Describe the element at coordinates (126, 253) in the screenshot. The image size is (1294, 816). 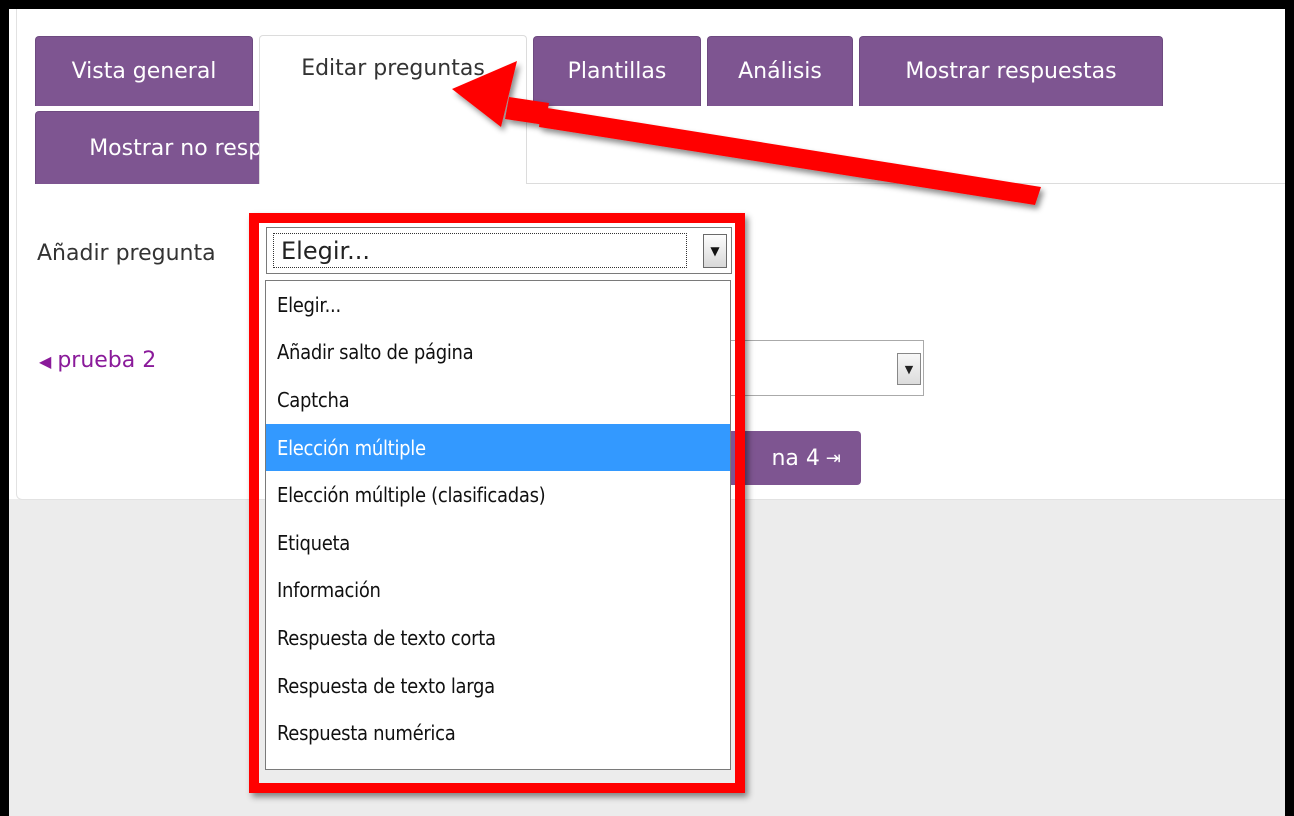
I see `add-question-label: Añadir pregunta` at that location.